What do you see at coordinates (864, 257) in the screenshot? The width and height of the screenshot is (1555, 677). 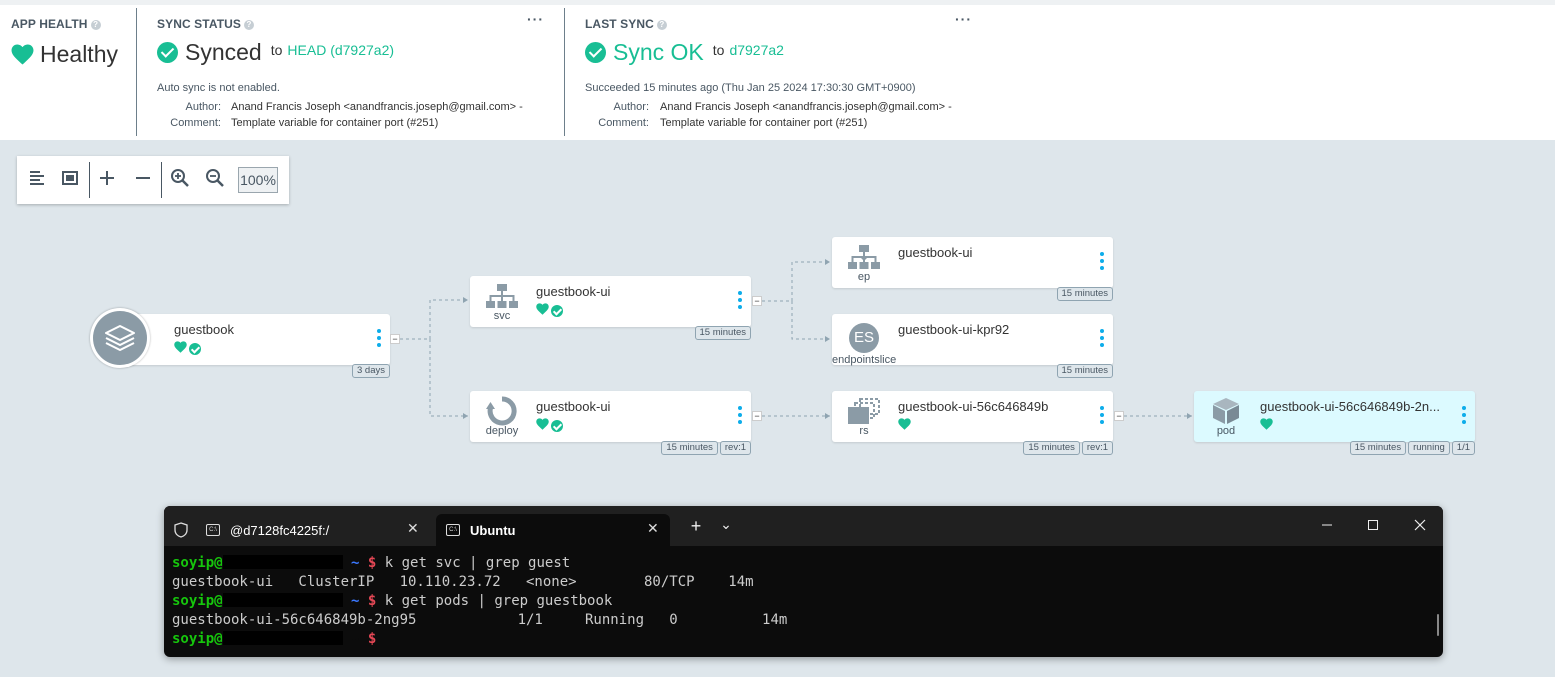 I see `endpoints-icon` at bounding box center [864, 257].